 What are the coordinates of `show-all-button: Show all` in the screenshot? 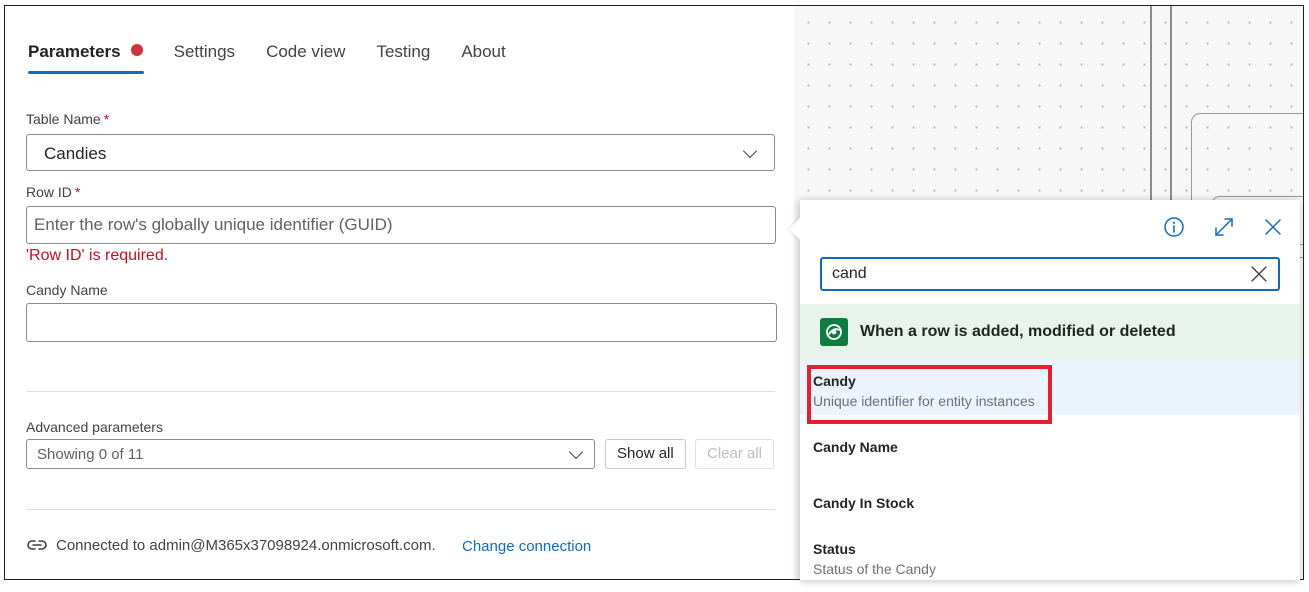 It's located at (645, 454).